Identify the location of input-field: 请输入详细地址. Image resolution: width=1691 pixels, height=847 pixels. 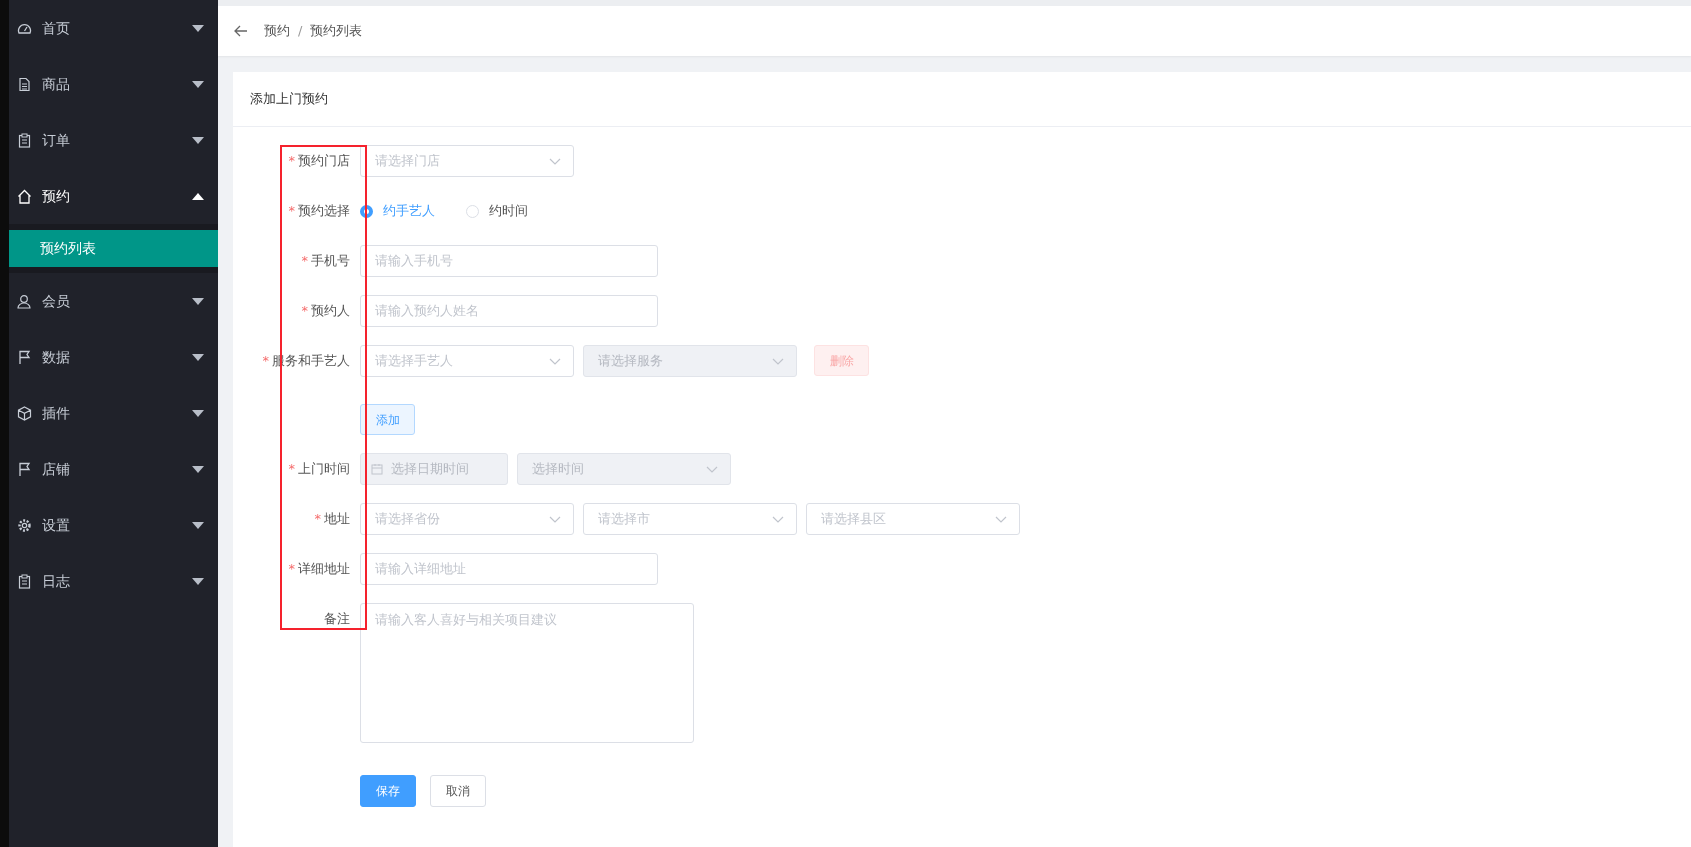
(509, 569).